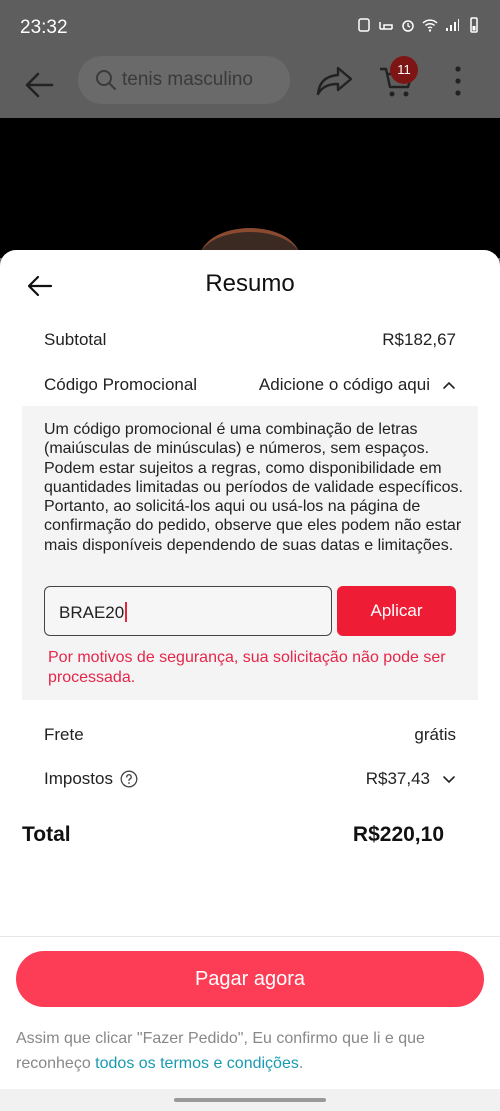  I want to click on add-promo-code-toggle: Adicione o código aqui, so click(357, 385).